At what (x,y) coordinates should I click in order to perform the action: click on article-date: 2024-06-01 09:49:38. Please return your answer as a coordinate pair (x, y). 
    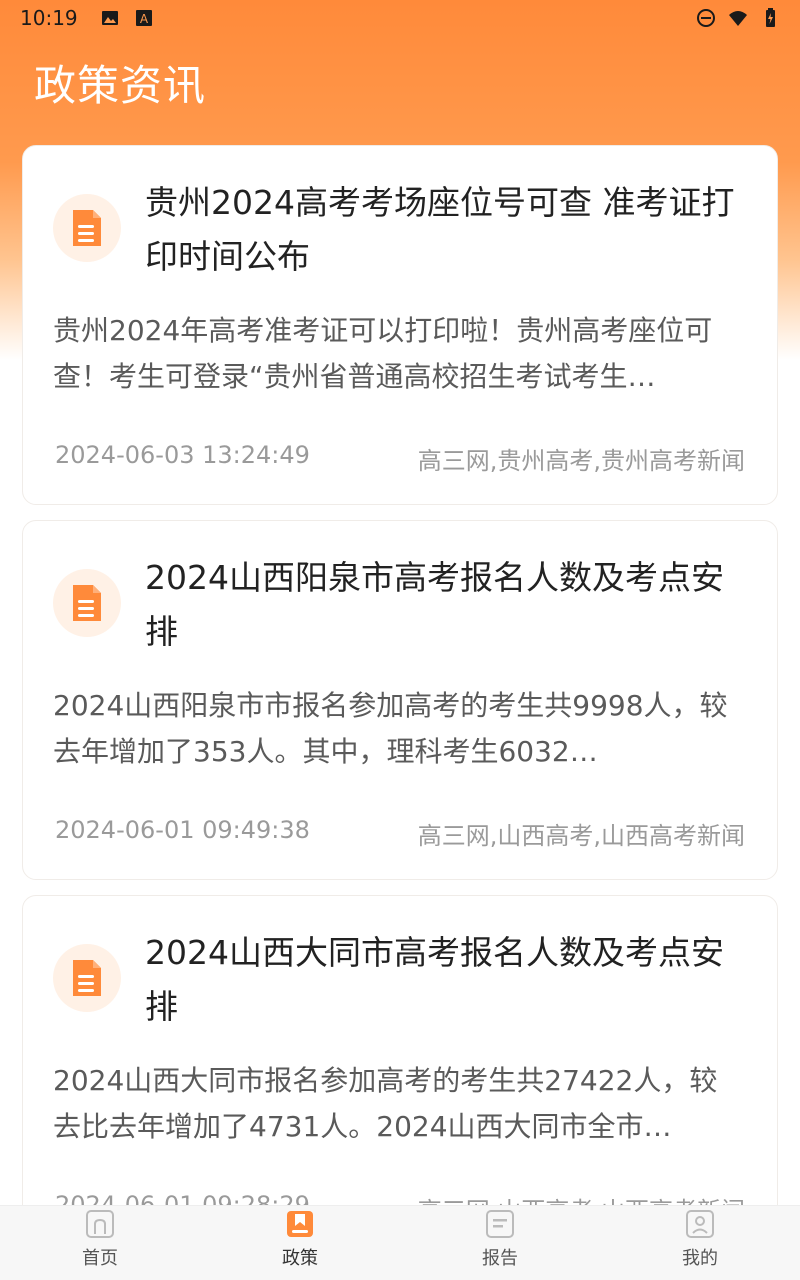
    Looking at the image, I should click on (182, 830).